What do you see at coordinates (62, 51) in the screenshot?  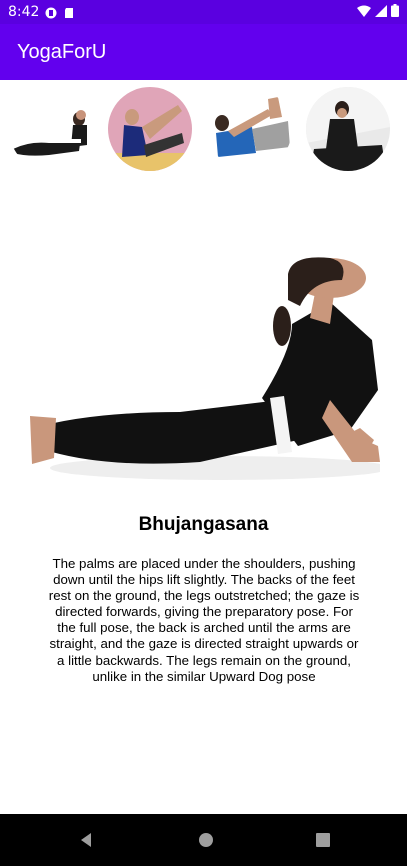 I see `app-title: YogaForU` at bounding box center [62, 51].